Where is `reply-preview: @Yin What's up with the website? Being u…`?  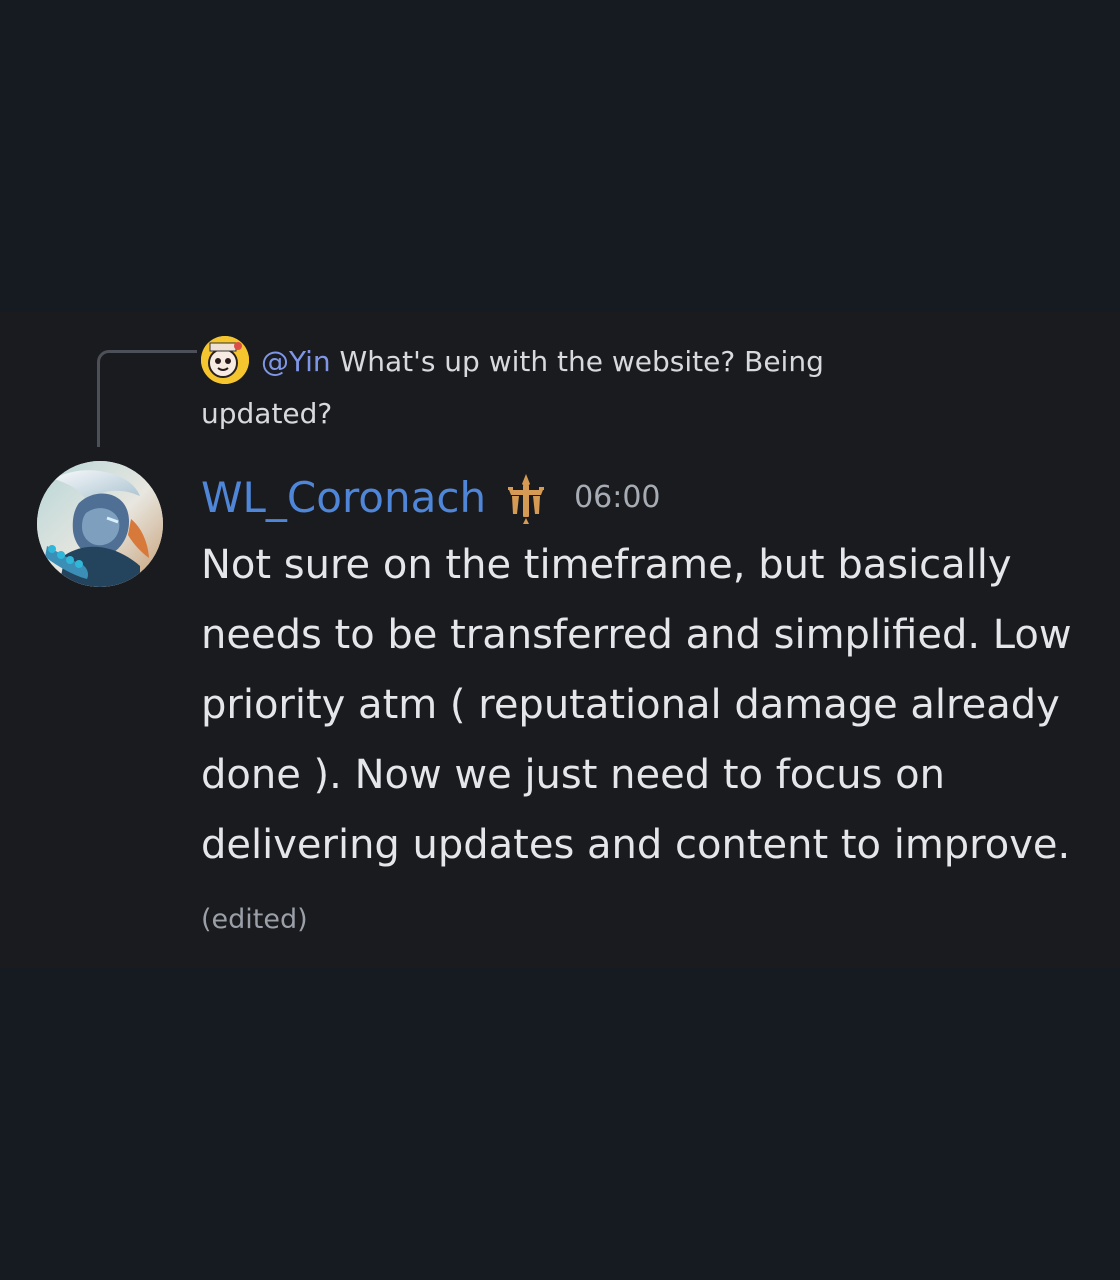
reply-preview: @Yin What's up with the website? Being u… is located at coordinates (581, 388).